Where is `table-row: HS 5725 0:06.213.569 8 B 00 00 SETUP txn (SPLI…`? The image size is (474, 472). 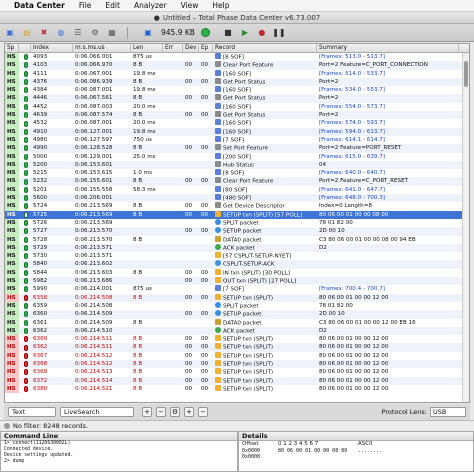 table-row: HS 5725 0:06.213.569 8 B 00 00 SETUP txn (SPLI… is located at coordinates (237, 214).